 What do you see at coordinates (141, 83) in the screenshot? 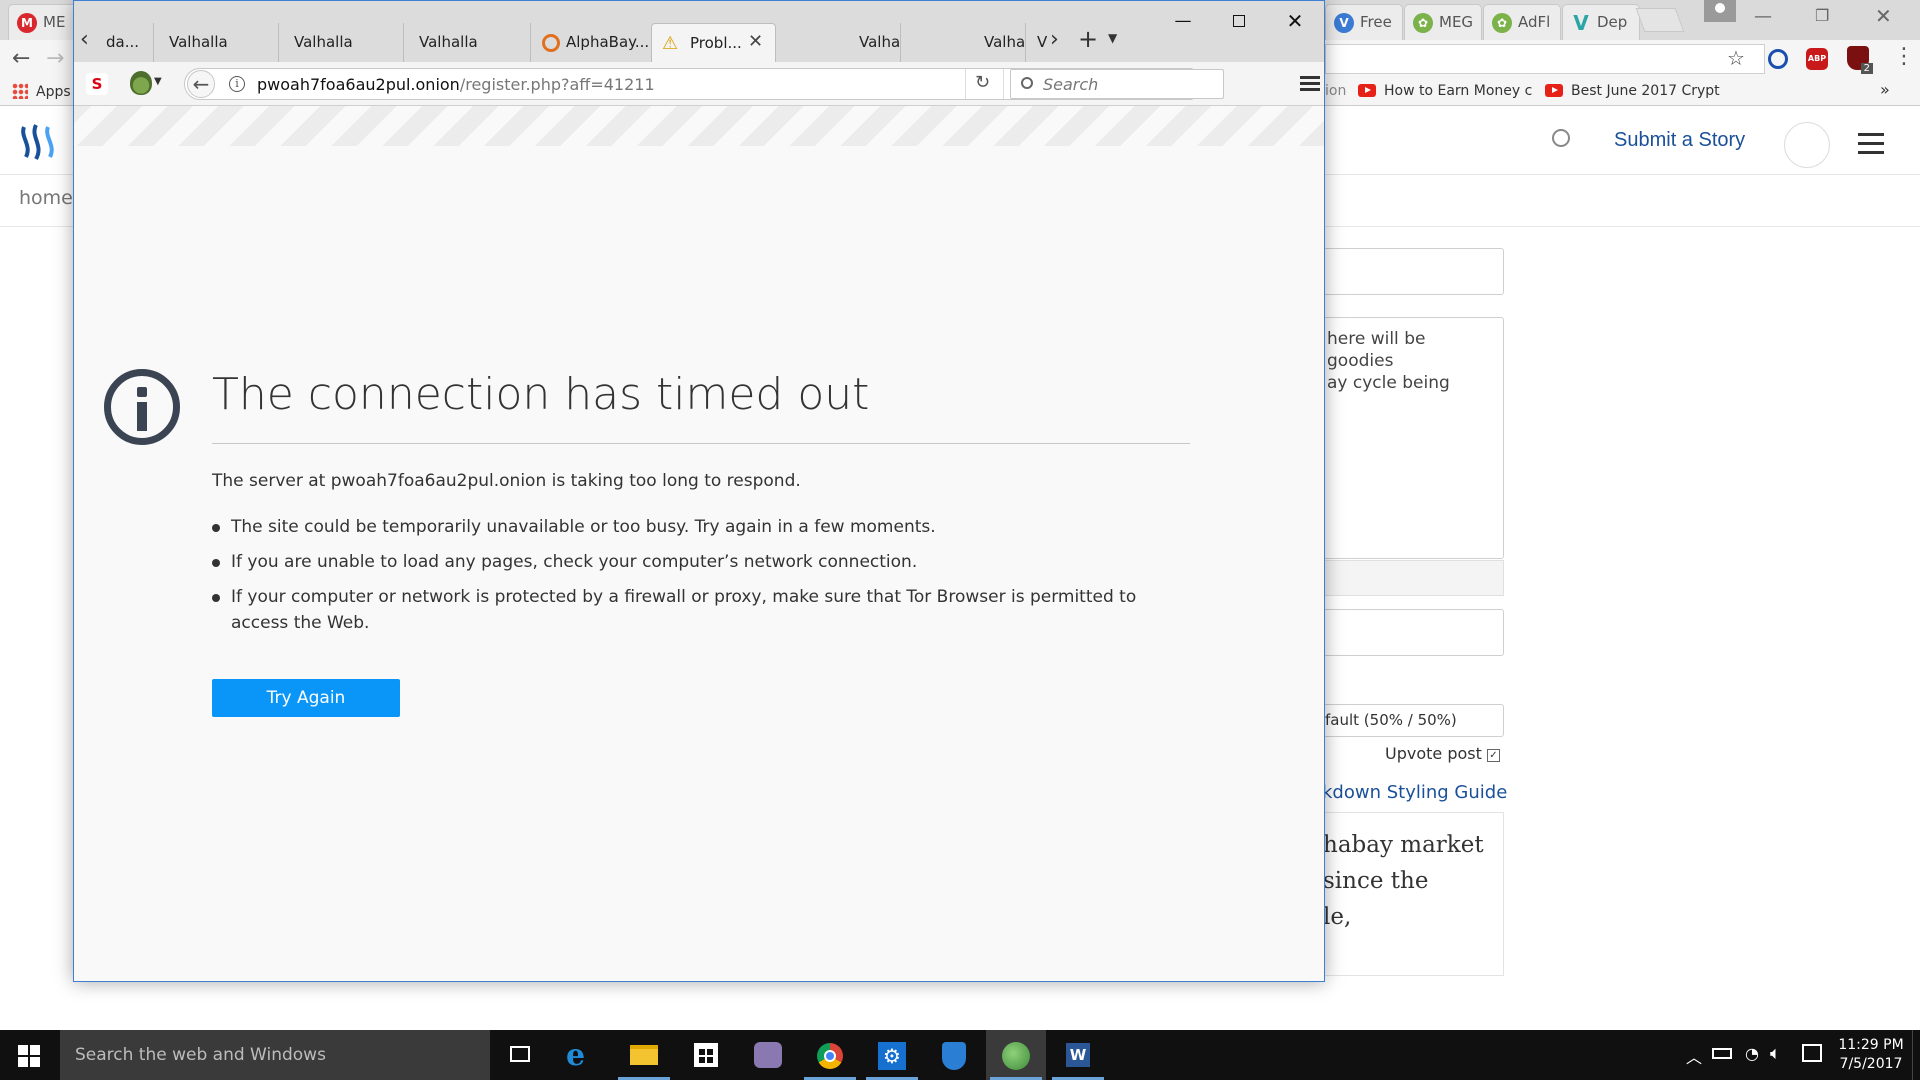
I see `tor-onion-icon` at bounding box center [141, 83].